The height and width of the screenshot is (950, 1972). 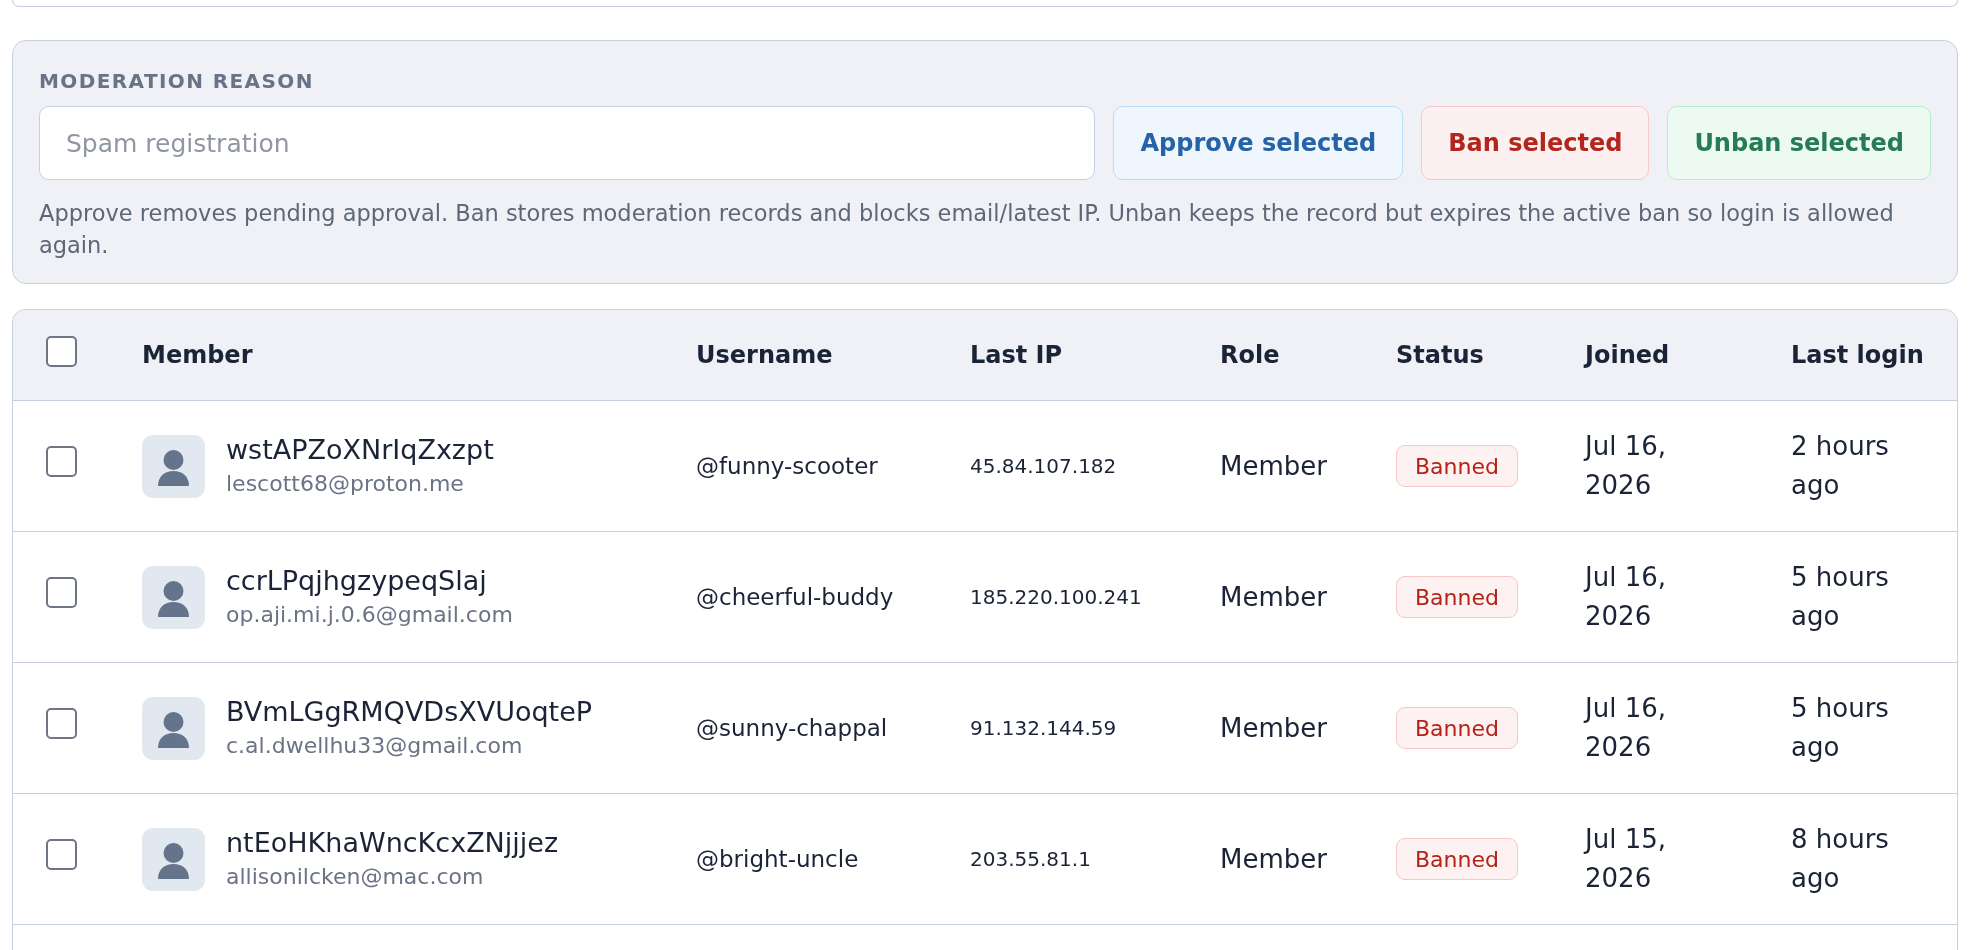 What do you see at coordinates (1043, 728) in the screenshot?
I see `ip-address: 91.132.144.59` at bounding box center [1043, 728].